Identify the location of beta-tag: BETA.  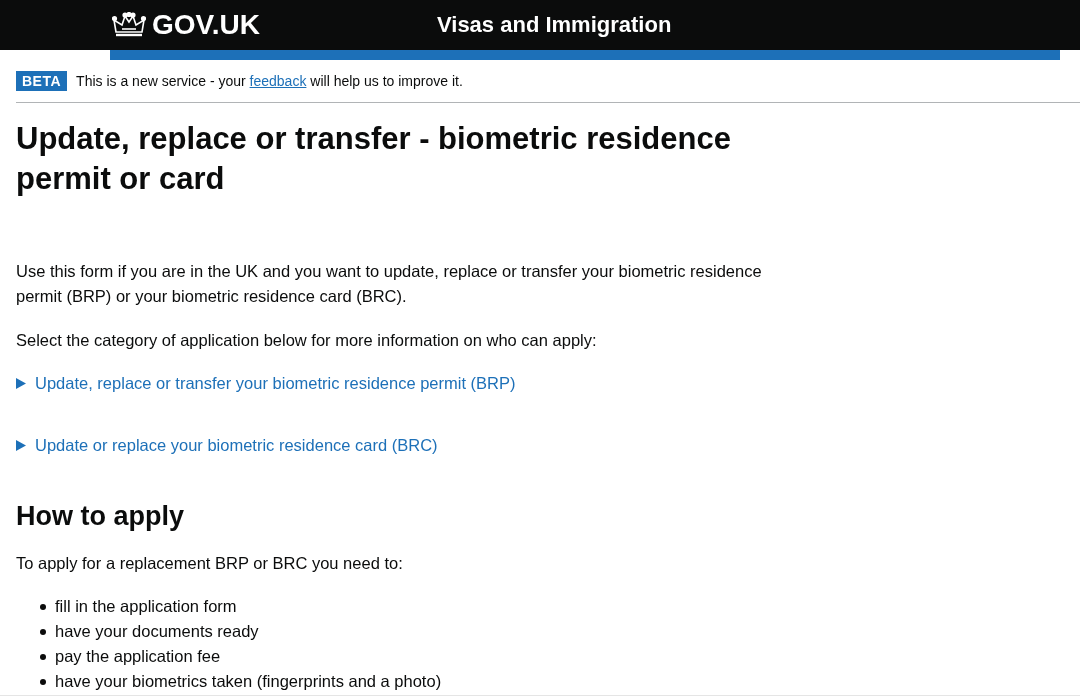
(42, 81).